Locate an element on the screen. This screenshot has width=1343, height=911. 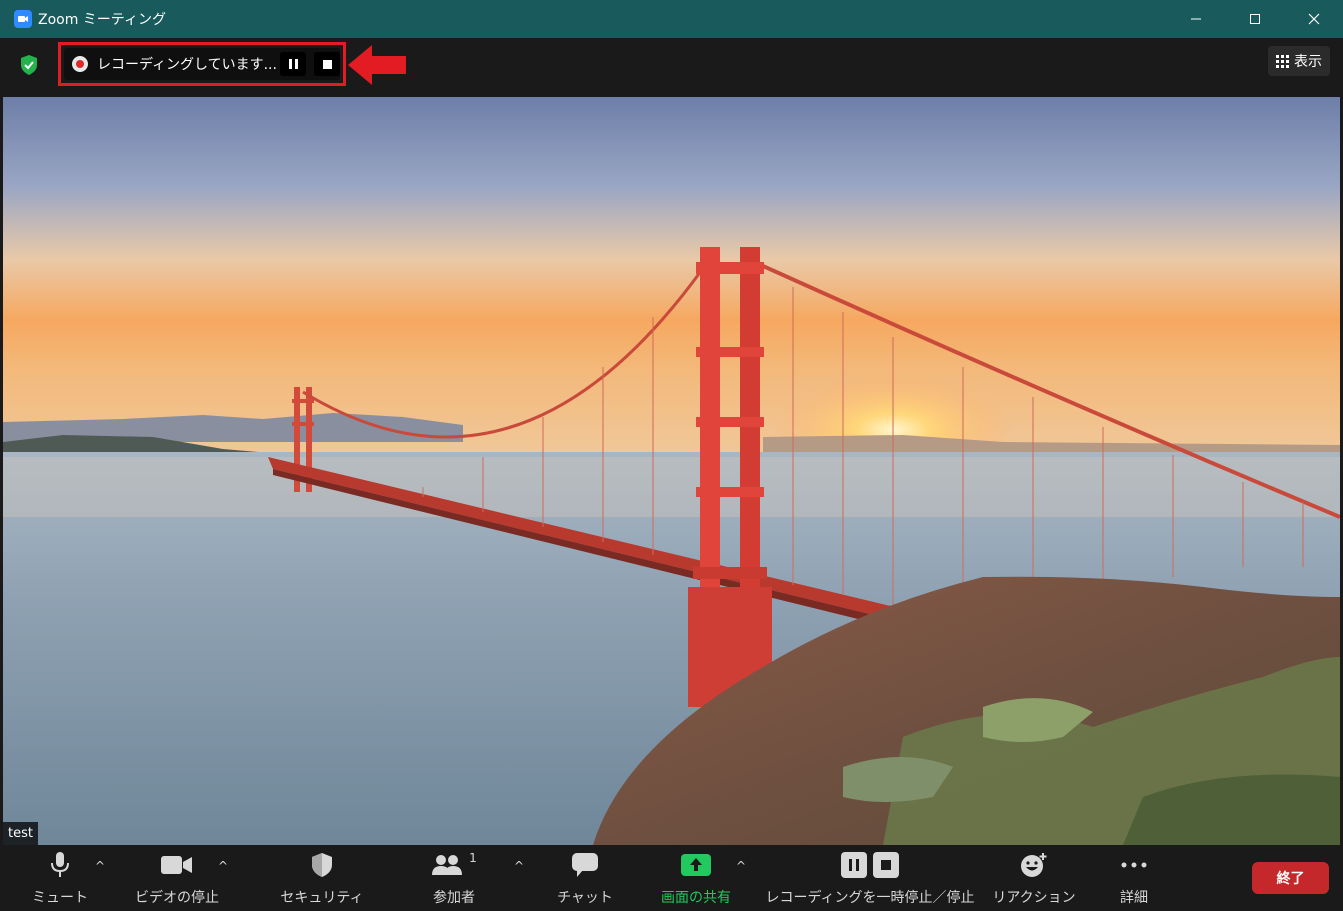
close-button is located at coordinates (1313, 19).